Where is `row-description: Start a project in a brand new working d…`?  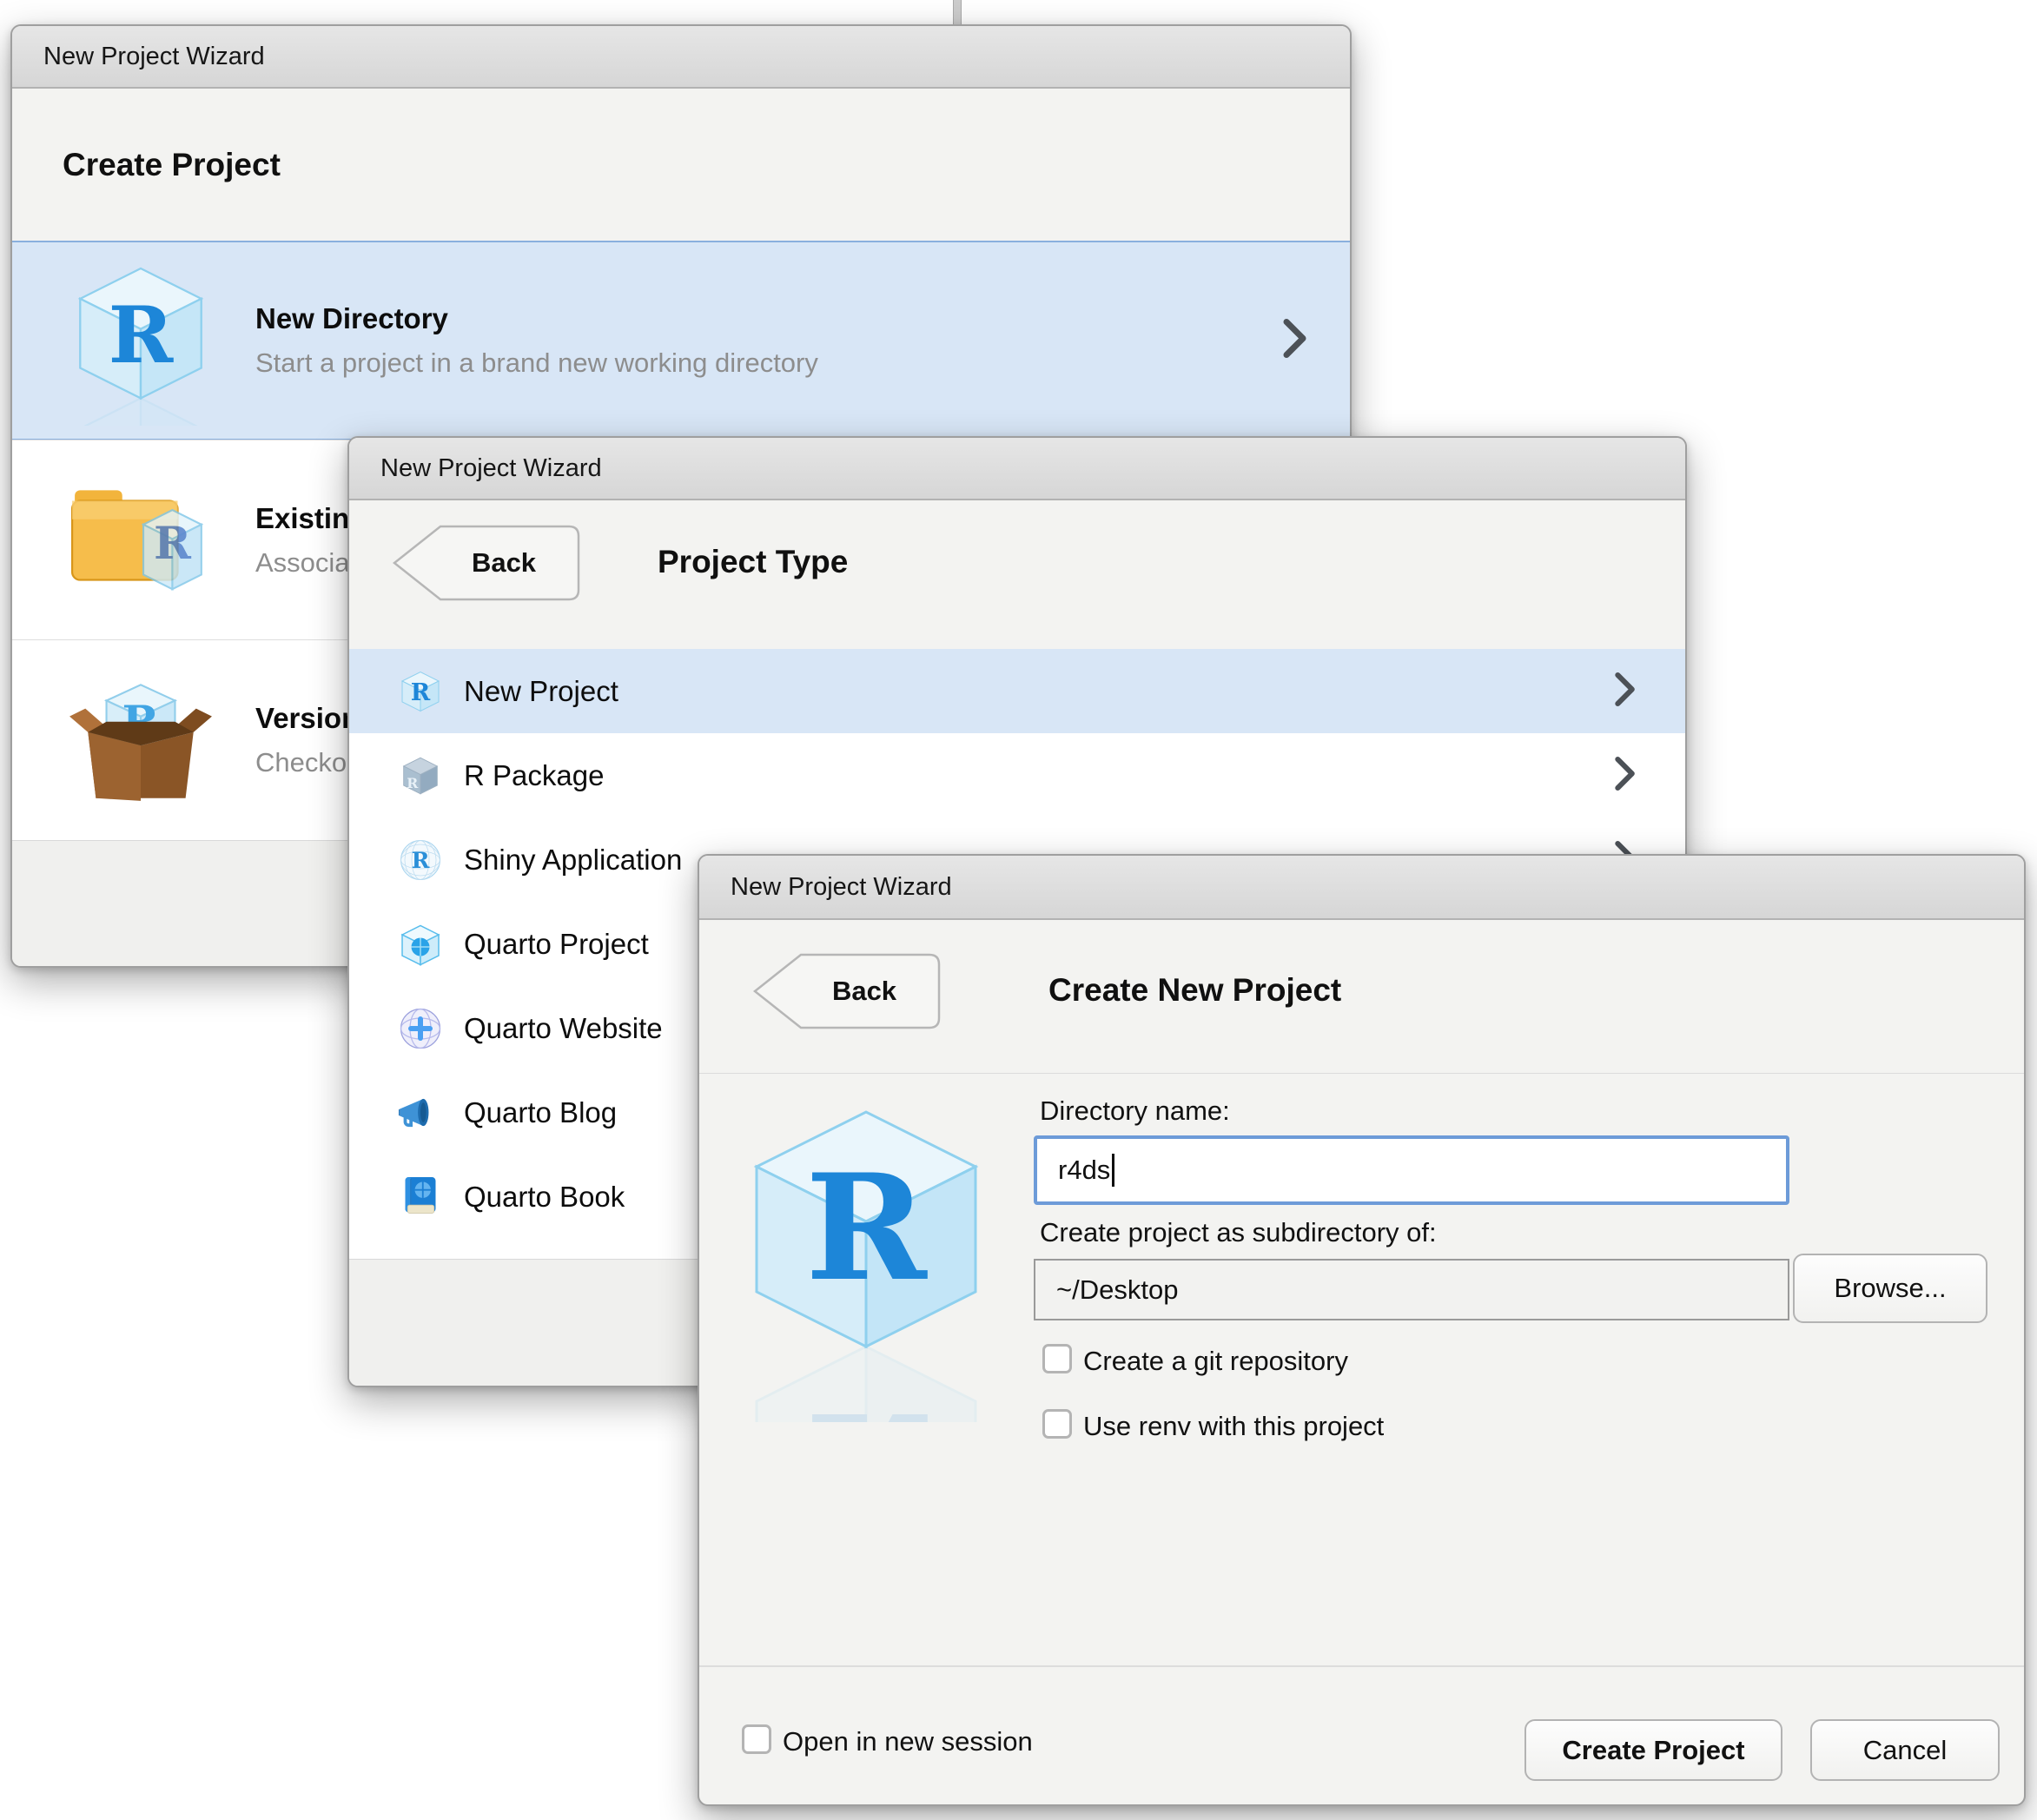
row-description: Start a project in a brand new working d… is located at coordinates (536, 362).